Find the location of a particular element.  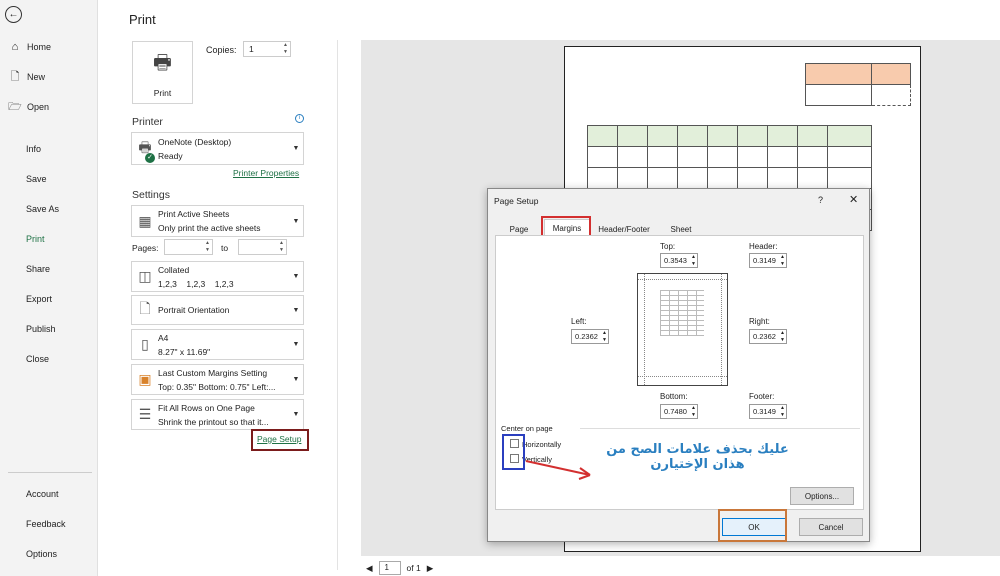

tab-header-footer: Header/Footer is located at coordinates (624, 229).